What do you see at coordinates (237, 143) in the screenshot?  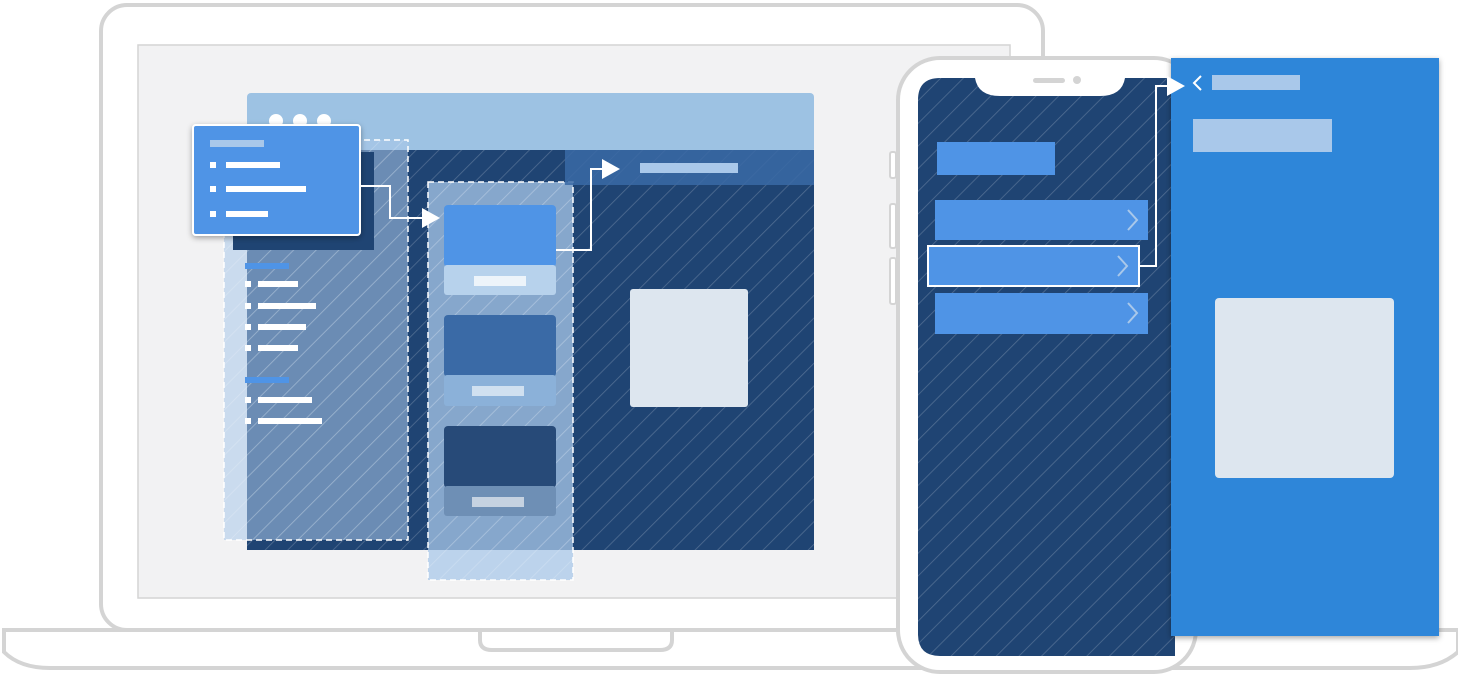 I see `popover-title-line` at bounding box center [237, 143].